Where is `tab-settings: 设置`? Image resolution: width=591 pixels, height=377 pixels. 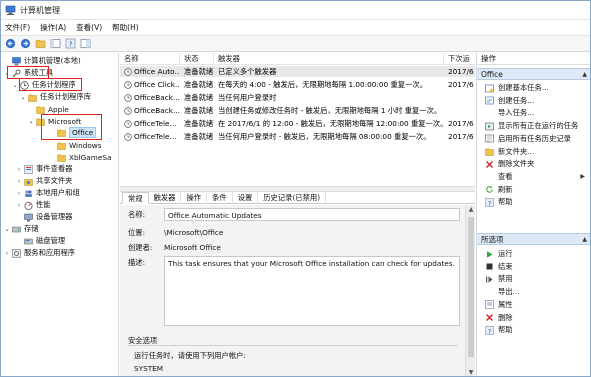
tab-settings: 设置 is located at coordinates (246, 198).